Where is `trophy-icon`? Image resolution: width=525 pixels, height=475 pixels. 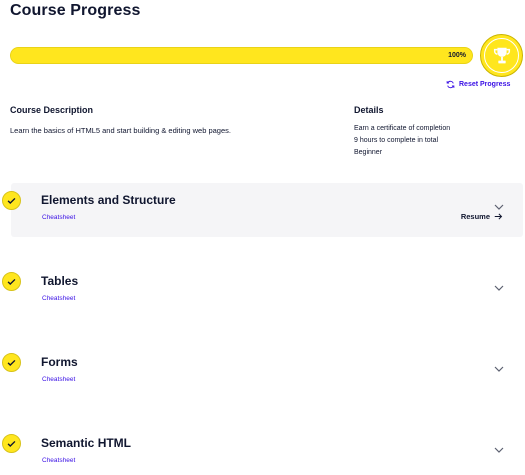 trophy-icon is located at coordinates (501, 55).